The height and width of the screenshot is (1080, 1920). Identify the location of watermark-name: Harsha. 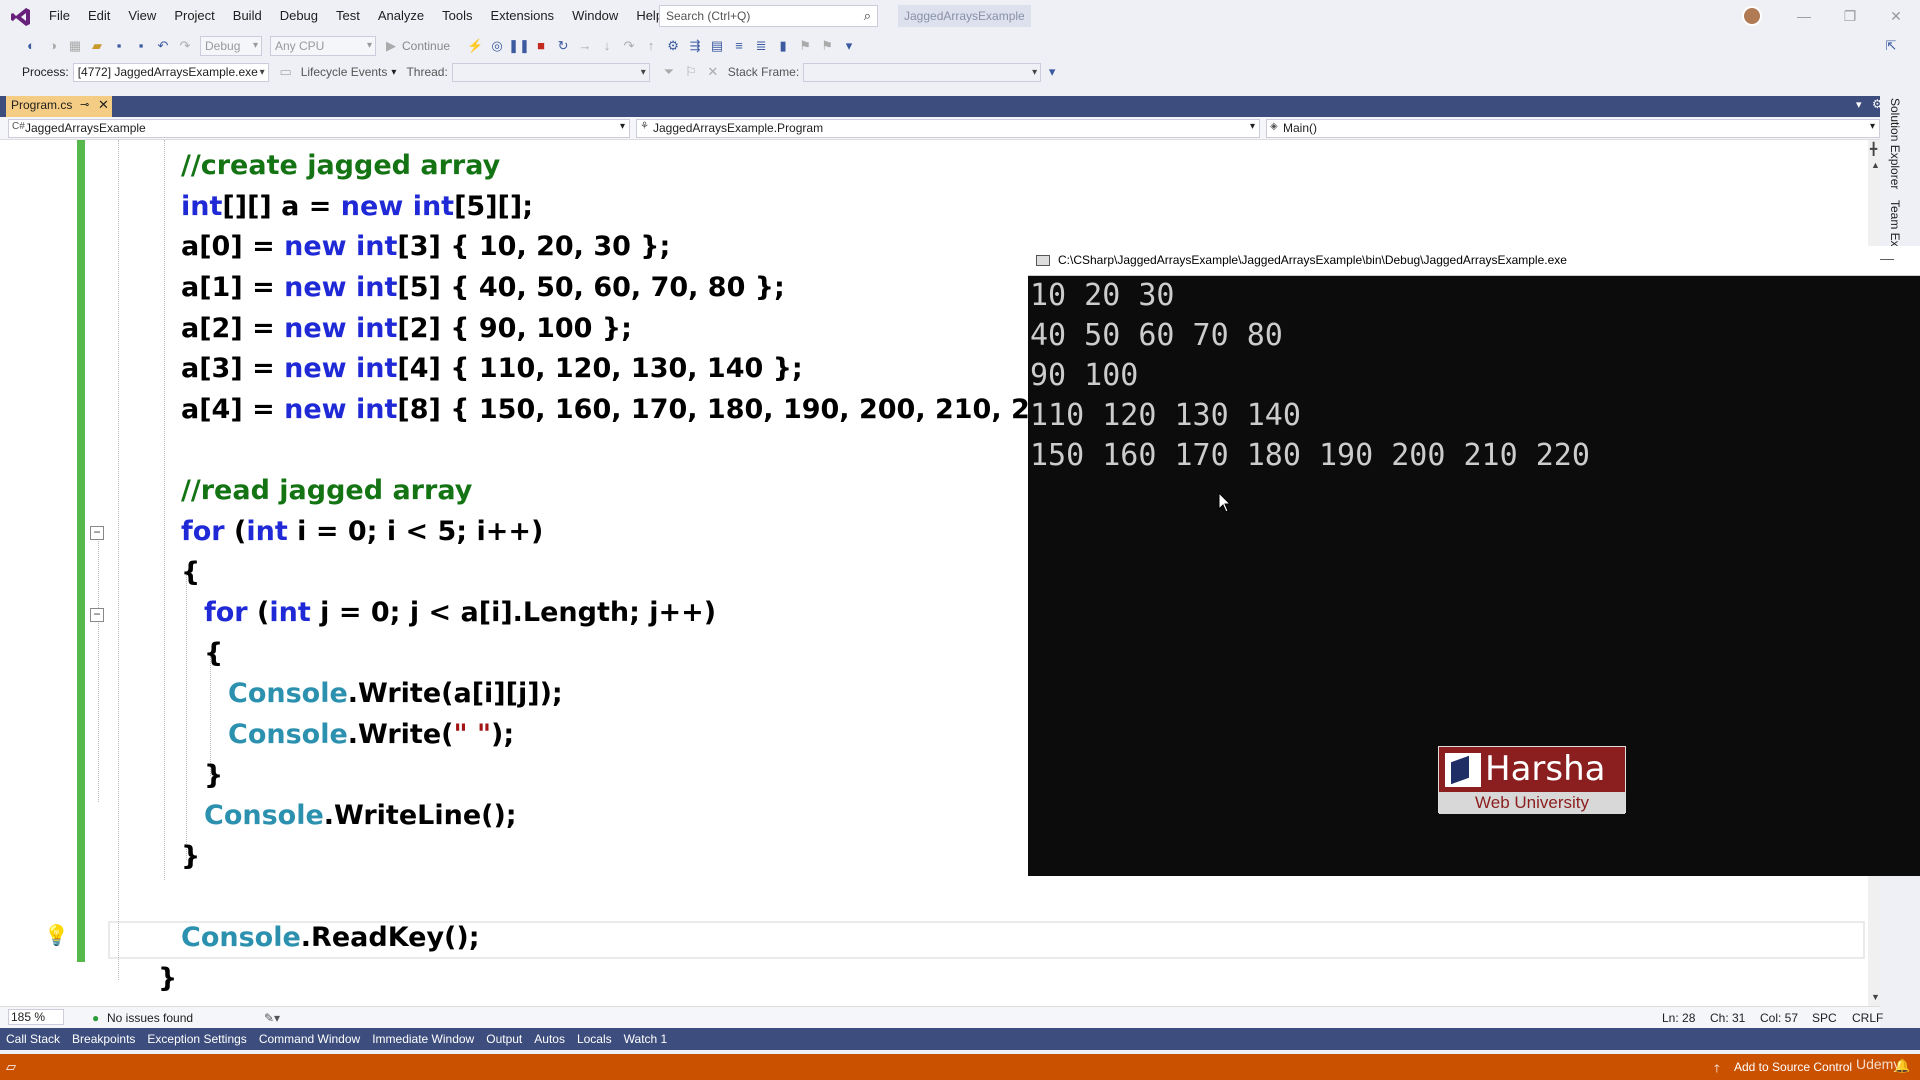
(1545, 769).